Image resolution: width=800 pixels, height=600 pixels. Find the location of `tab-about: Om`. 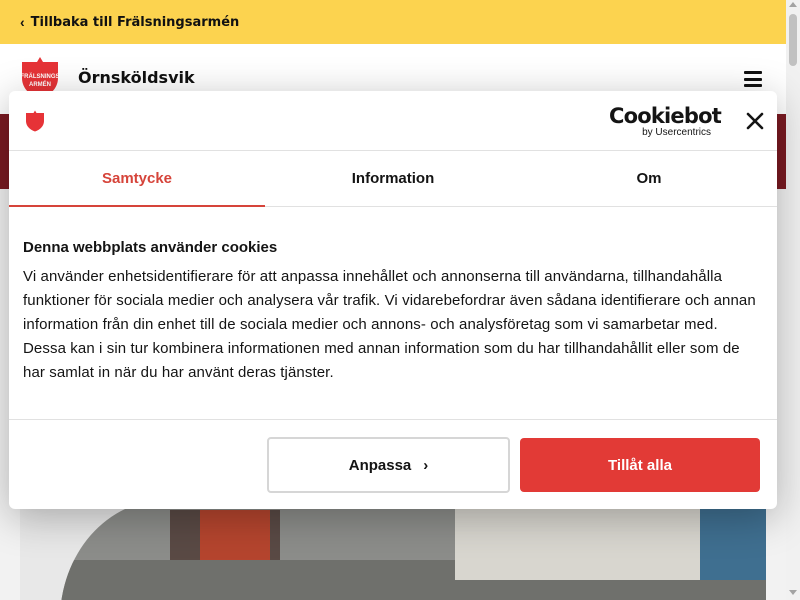

tab-about: Om is located at coordinates (649, 178).